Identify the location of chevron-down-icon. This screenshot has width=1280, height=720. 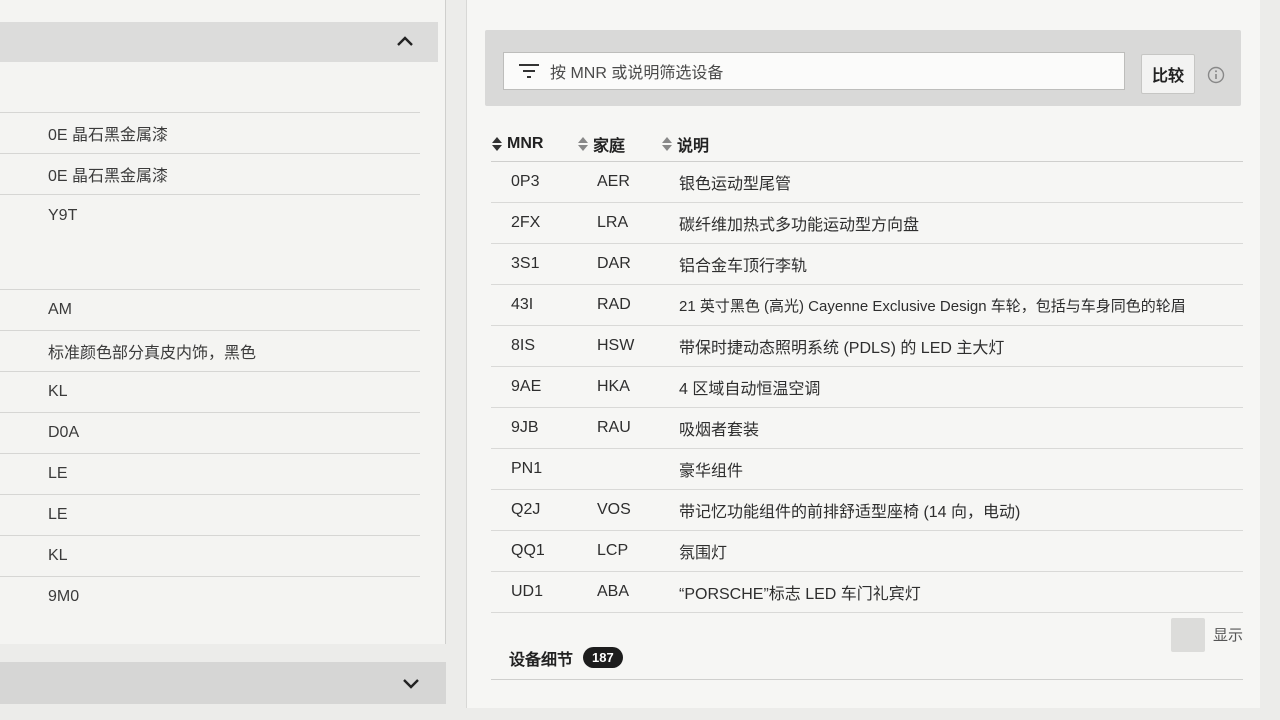
(411, 683).